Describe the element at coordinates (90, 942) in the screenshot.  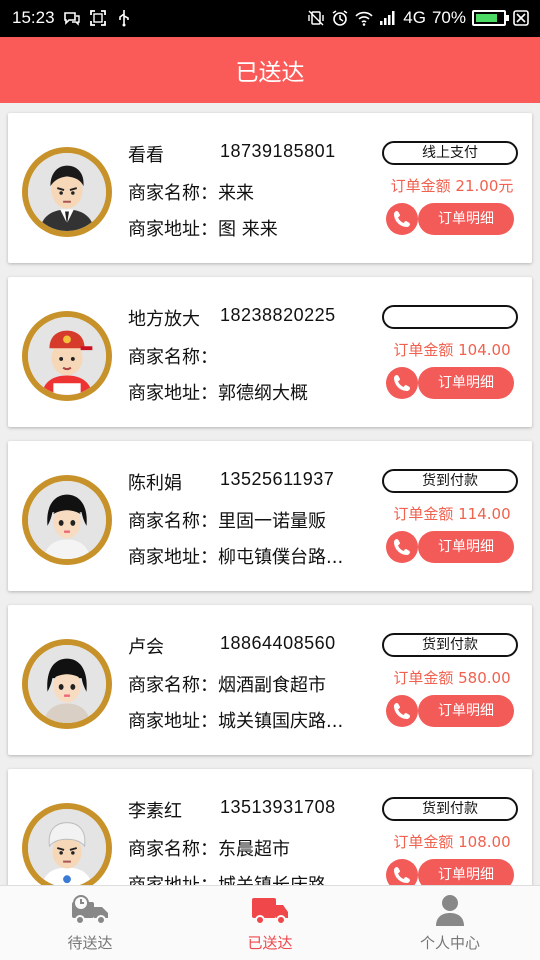
I see `nav-pending-delivery-label: 待送达` at that location.